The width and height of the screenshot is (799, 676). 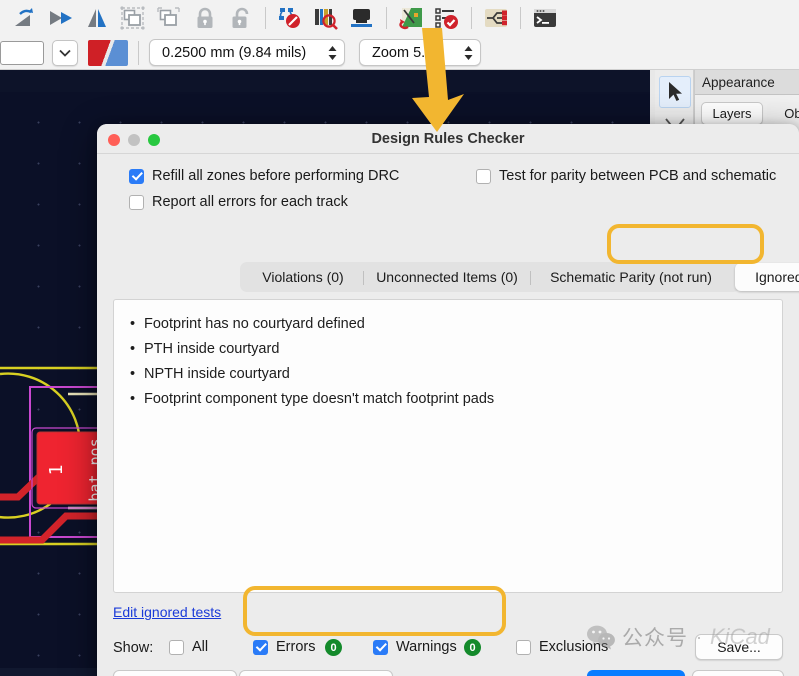 I want to click on list-item-label: NPTH inside courtyard, so click(x=217, y=374).